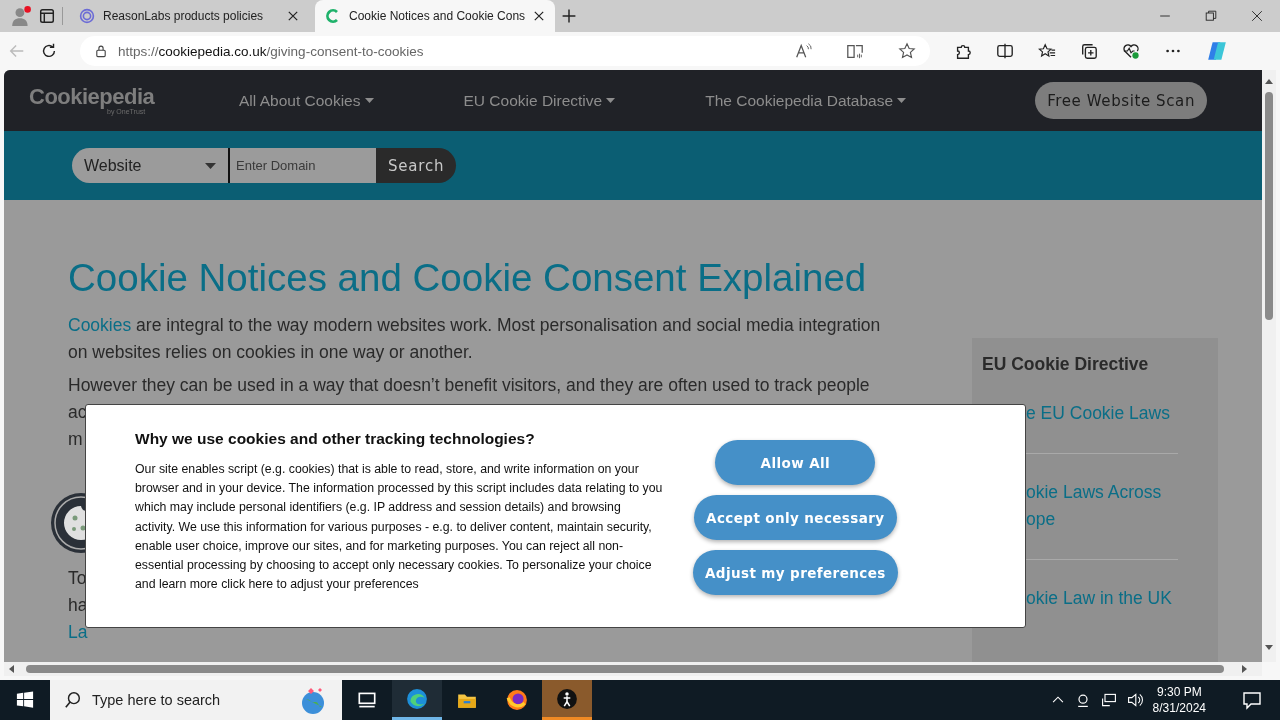  I want to click on dialog-text: Our site enables script (e.g. cookies) that is able to read, store, and write information on your browser and in your device. The information processed by this script includes data relating to you which may include personal identifiers (e.g. IP address and session details) and browsing activity. We use this information for various purposes - e.g. to deliver content, maintain security, enable user choice, improve our sites, and for marketing purposes. You can reject all non-essential processing by choosing to accept only necessary cookies. To personalize your choice and learn more click here to adjust your preferences, so click(399, 527).